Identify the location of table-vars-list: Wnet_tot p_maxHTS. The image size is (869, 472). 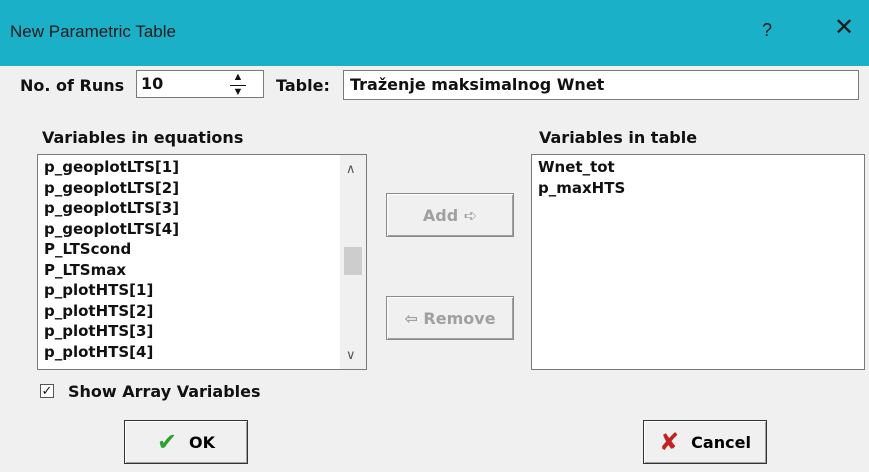
(578, 177).